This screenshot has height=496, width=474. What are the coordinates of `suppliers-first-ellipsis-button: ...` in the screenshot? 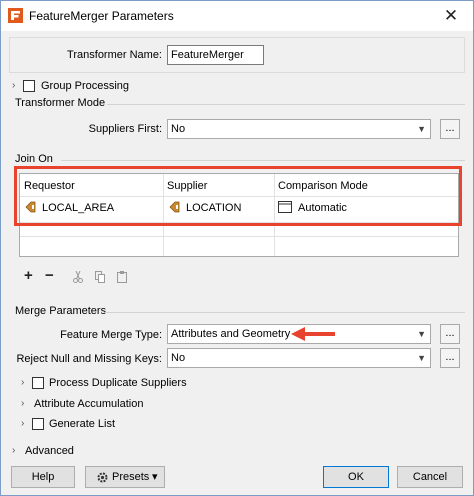 It's located at (450, 129).